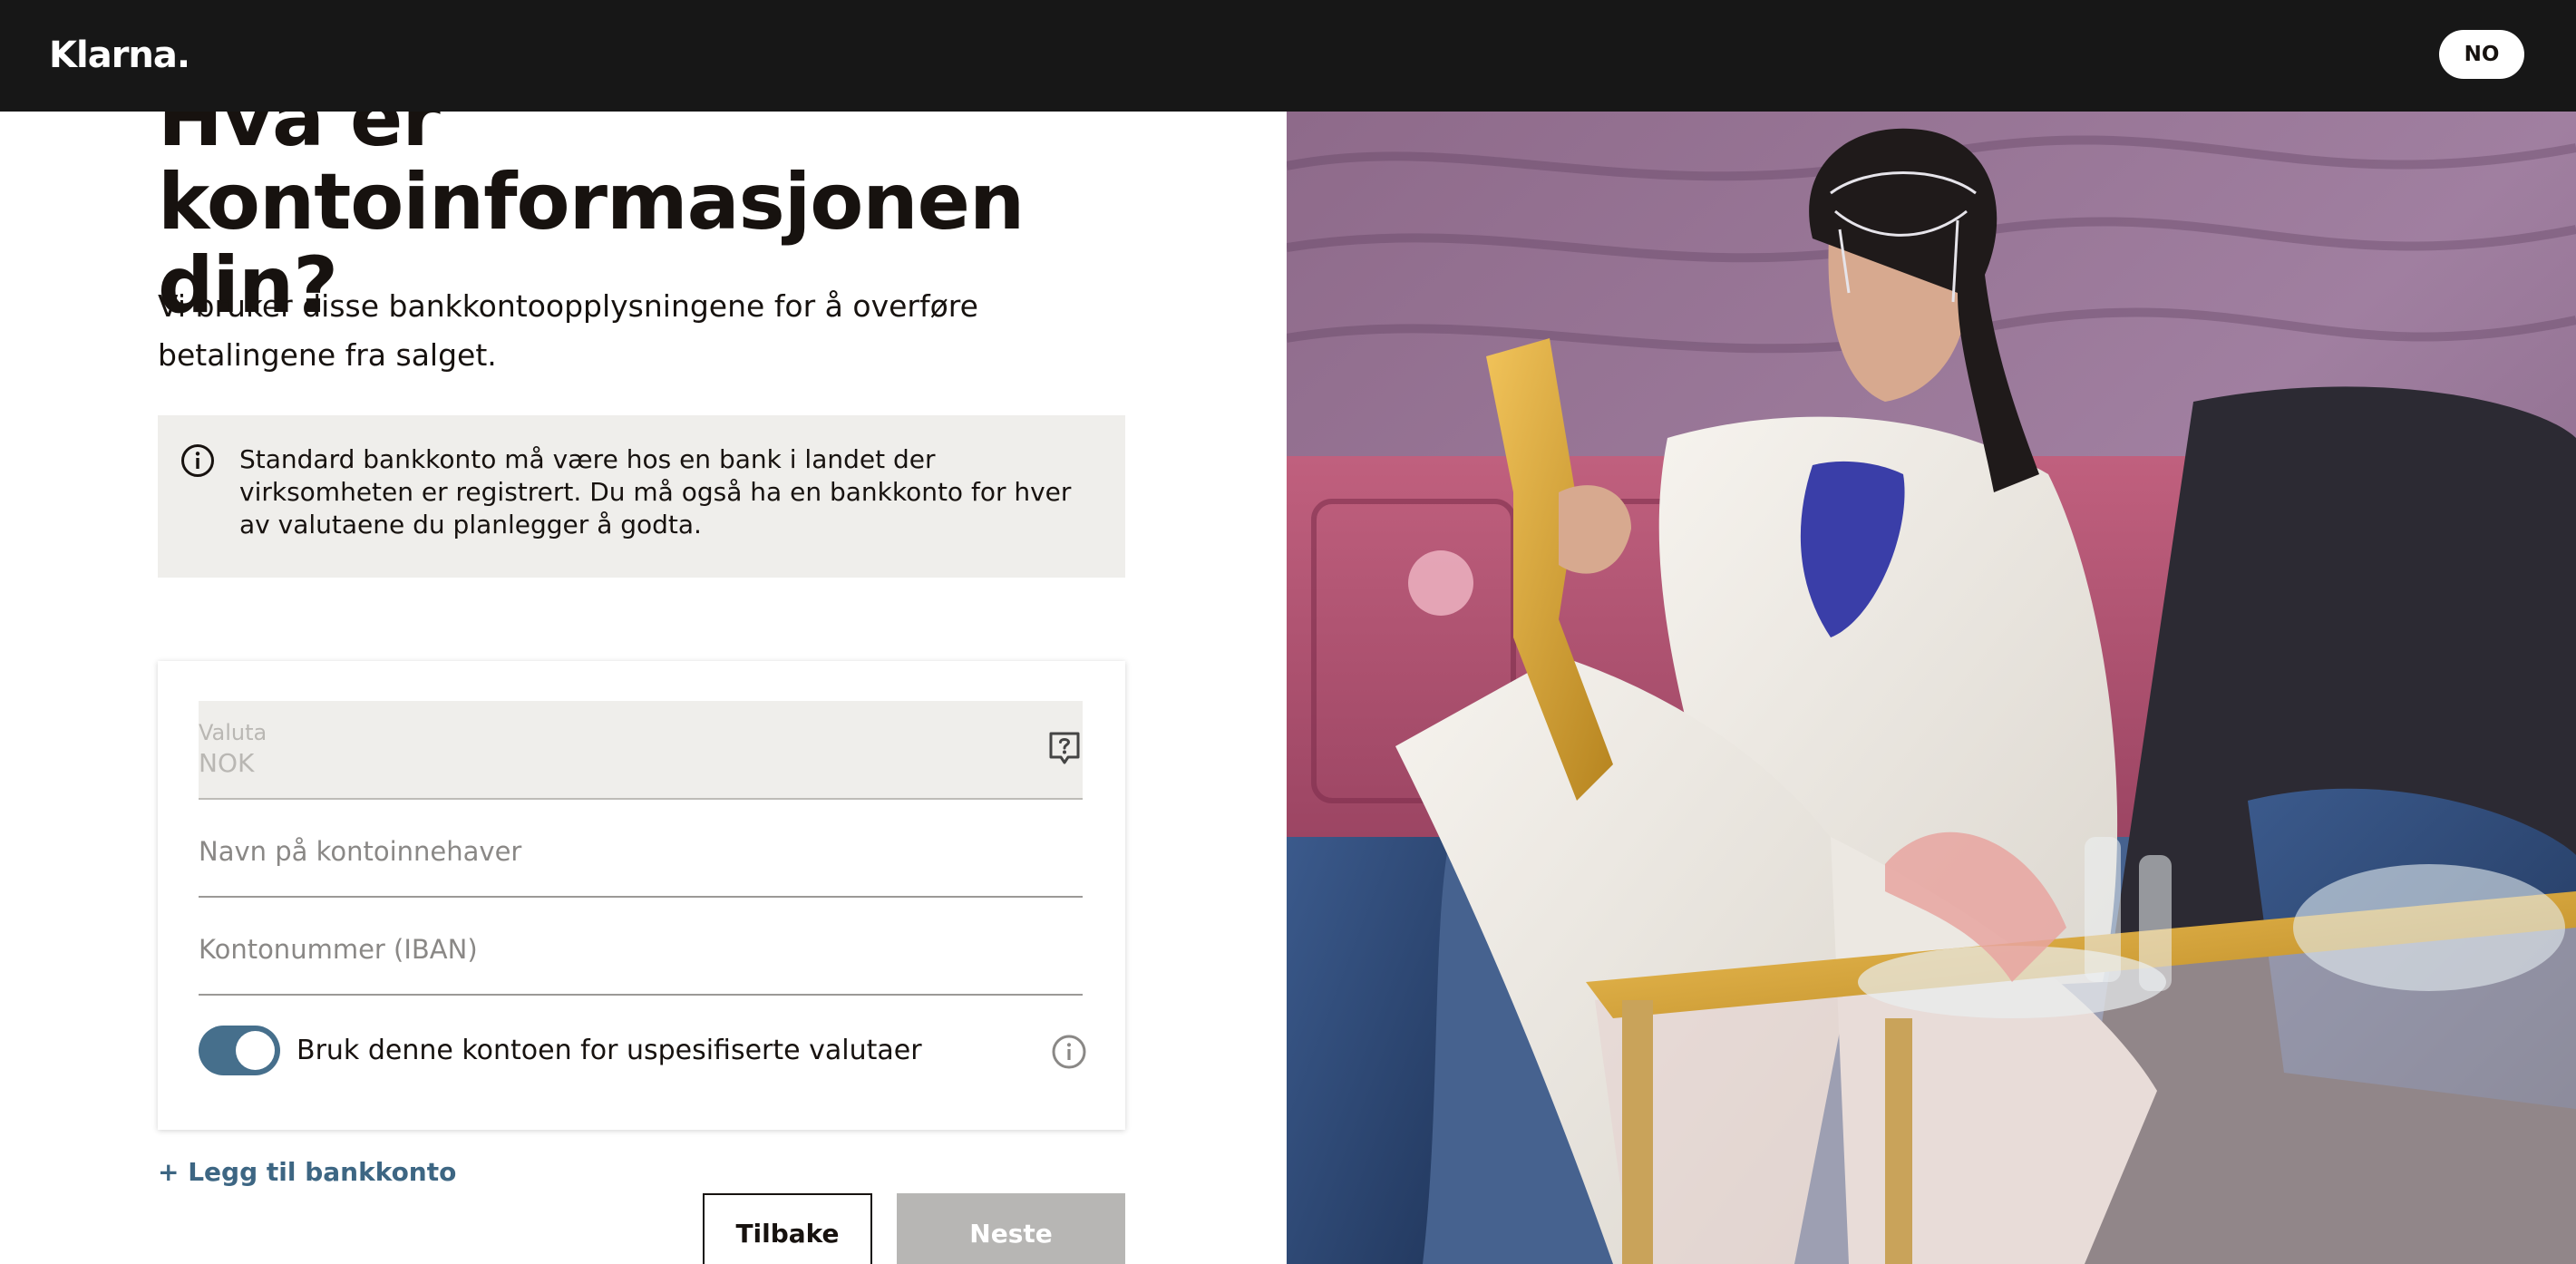 This screenshot has height=1264, width=2576. Describe the element at coordinates (119, 56) in the screenshot. I see `klarna-logo: Klarna.` at that location.